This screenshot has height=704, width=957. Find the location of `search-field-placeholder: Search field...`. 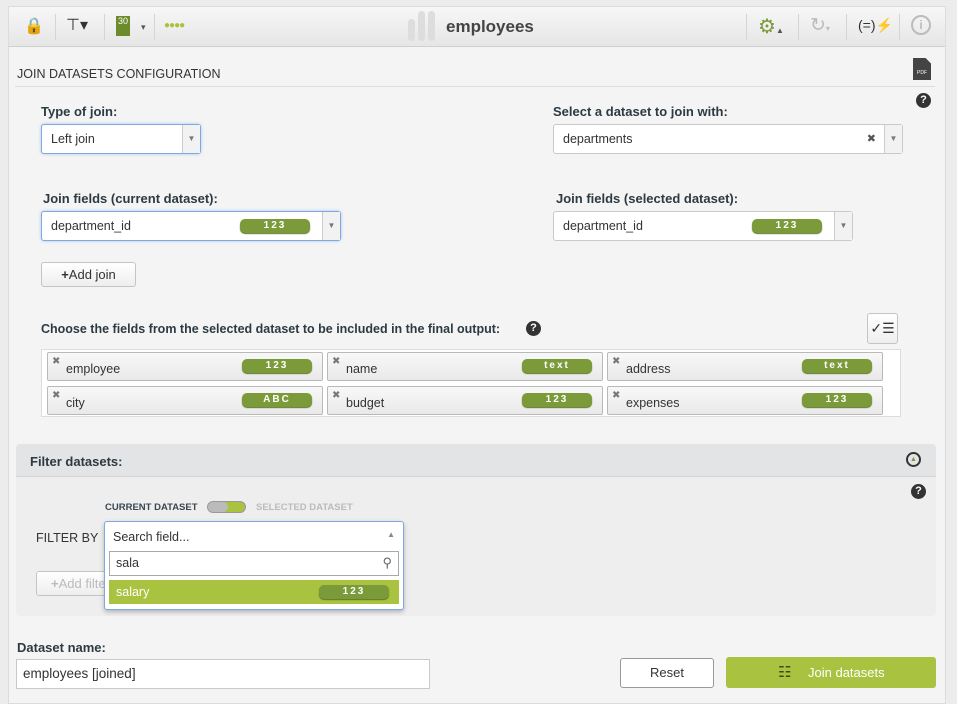

search-field-placeholder: Search field... is located at coordinates (151, 537).